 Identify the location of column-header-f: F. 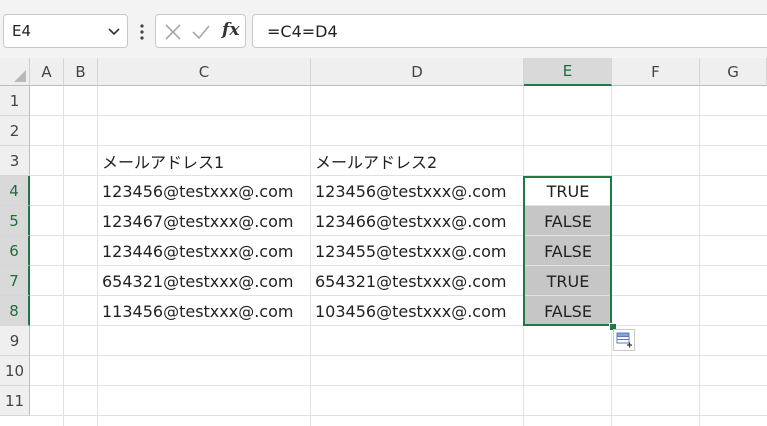
(656, 72).